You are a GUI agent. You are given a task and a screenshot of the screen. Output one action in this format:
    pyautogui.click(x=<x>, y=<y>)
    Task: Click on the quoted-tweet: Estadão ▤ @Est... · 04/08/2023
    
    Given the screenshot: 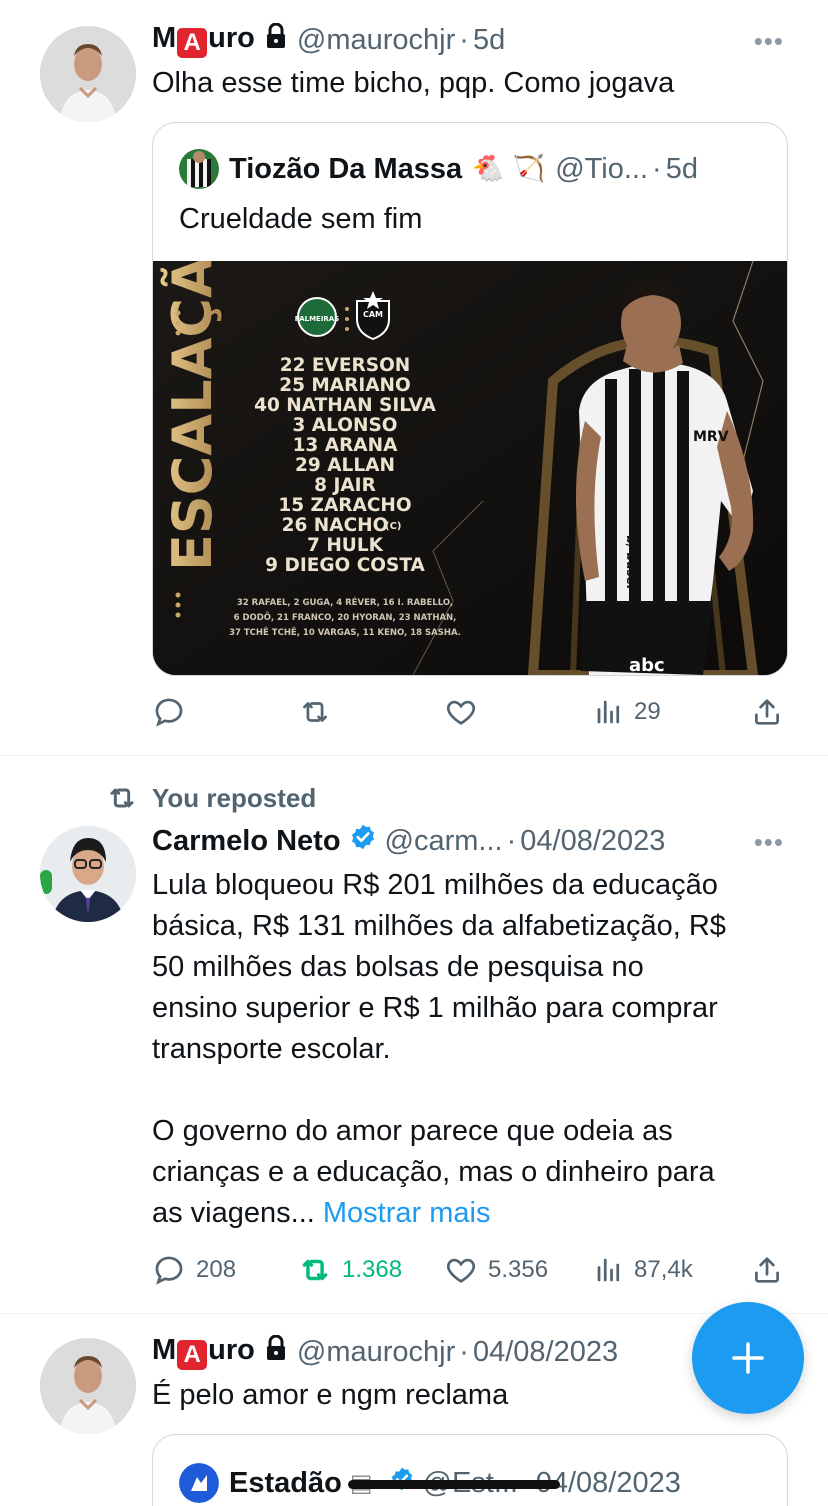 What is the action you would take?
    pyautogui.click(x=470, y=1470)
    